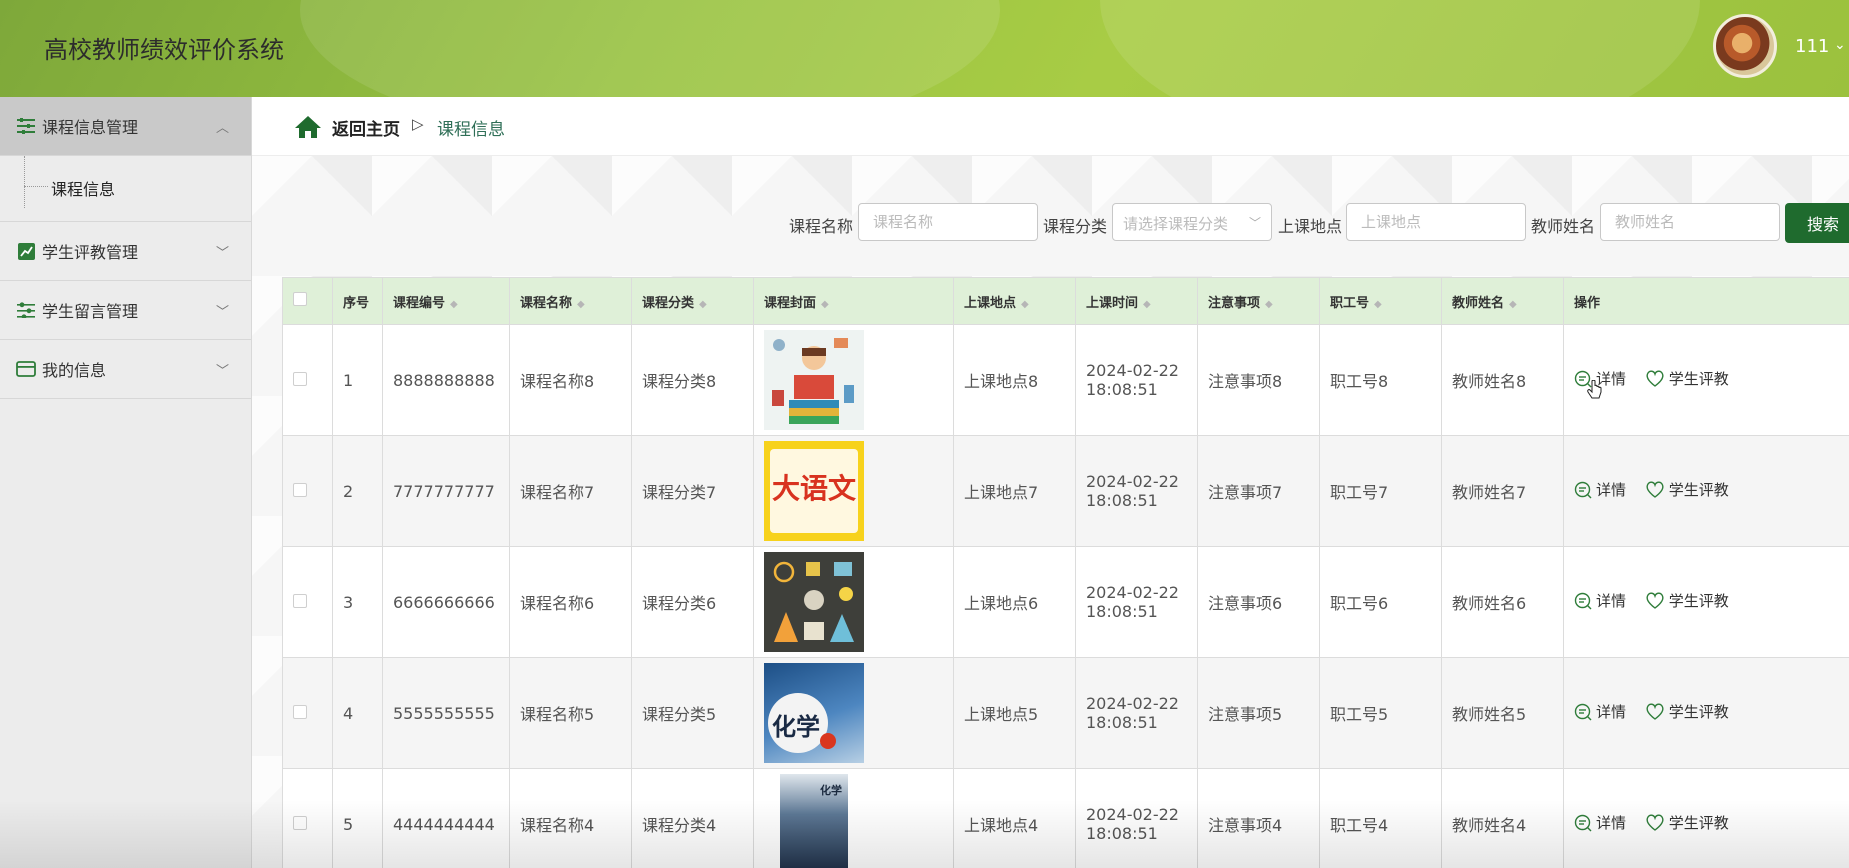  I want to click on column-header: 课程封面 ◆, so click(853, 301).